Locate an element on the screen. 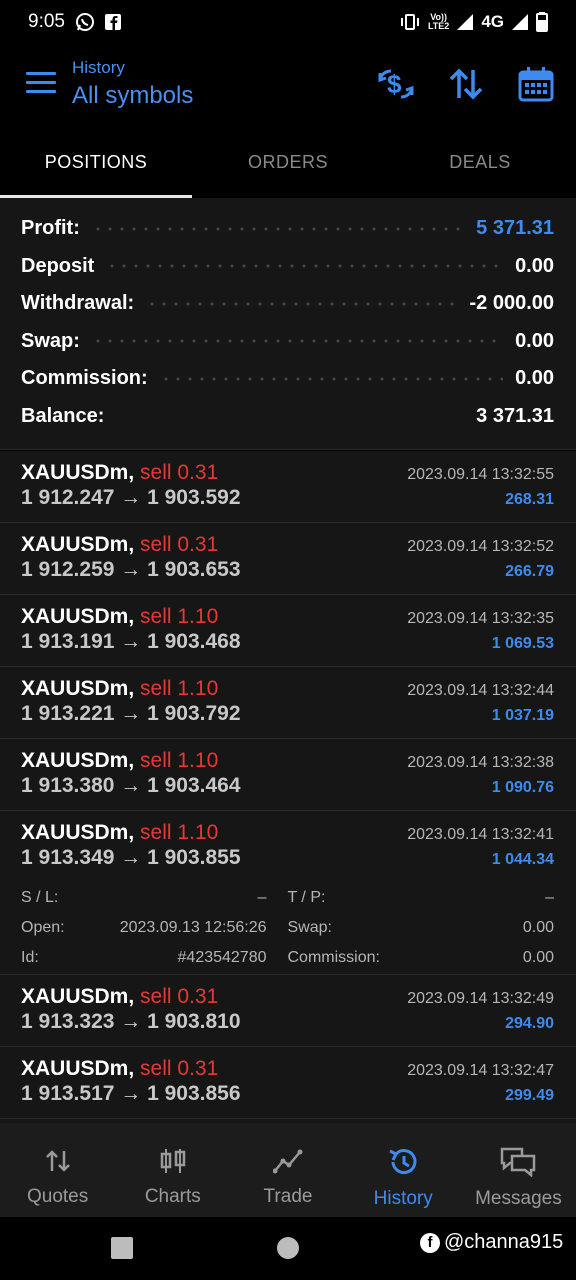 Image resolution: width=576 pixels, height=1280 pixels. recents-button is located at coordinates (122, 1248).